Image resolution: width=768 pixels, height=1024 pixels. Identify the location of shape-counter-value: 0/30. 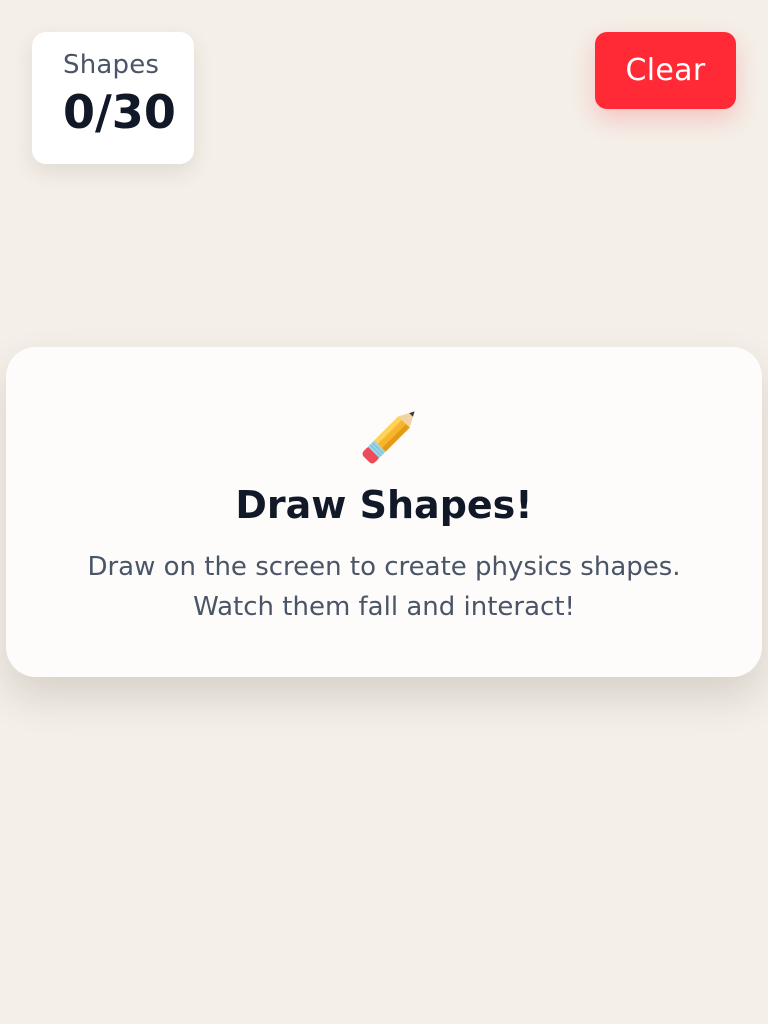
(119, 112).